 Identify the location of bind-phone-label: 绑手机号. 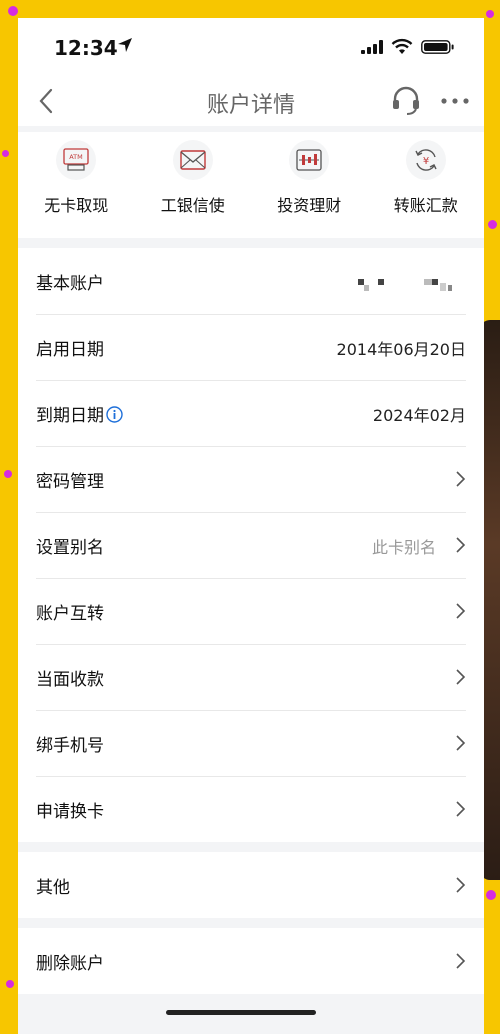
(70, 746).